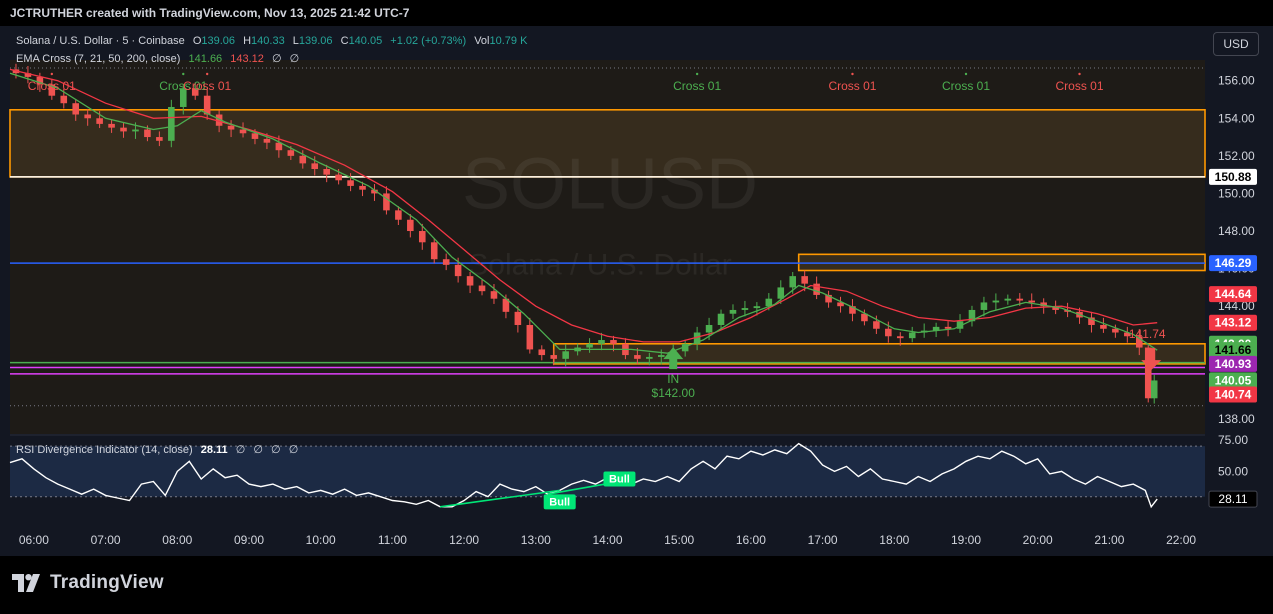  I want to click on symbol-label: Solana / U.S. Dollar · 5 · Coinbase, so click(100, 41).